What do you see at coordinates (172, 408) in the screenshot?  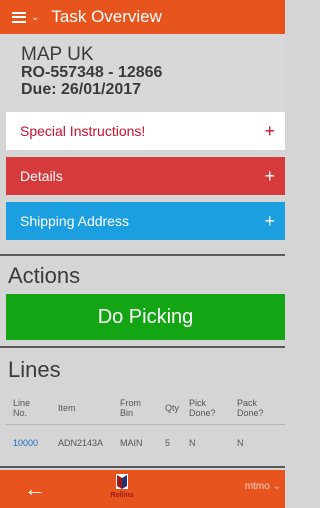 I see `column-header-qty: Qty` at bounding box center [172, 408].